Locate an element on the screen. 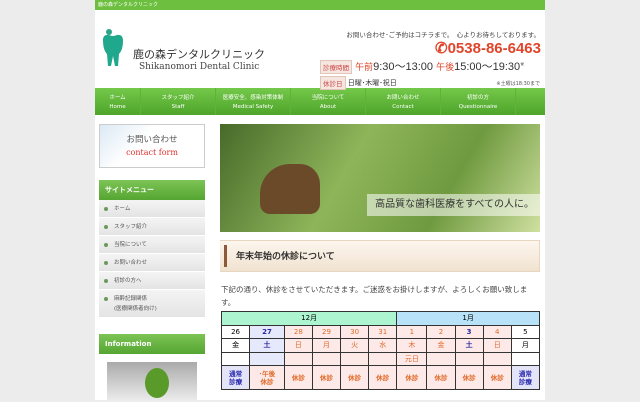 This screenshot has width=640, height=402. clinic-name: 鹿の森デンタルクリニック is located at coordinates (199, 54).